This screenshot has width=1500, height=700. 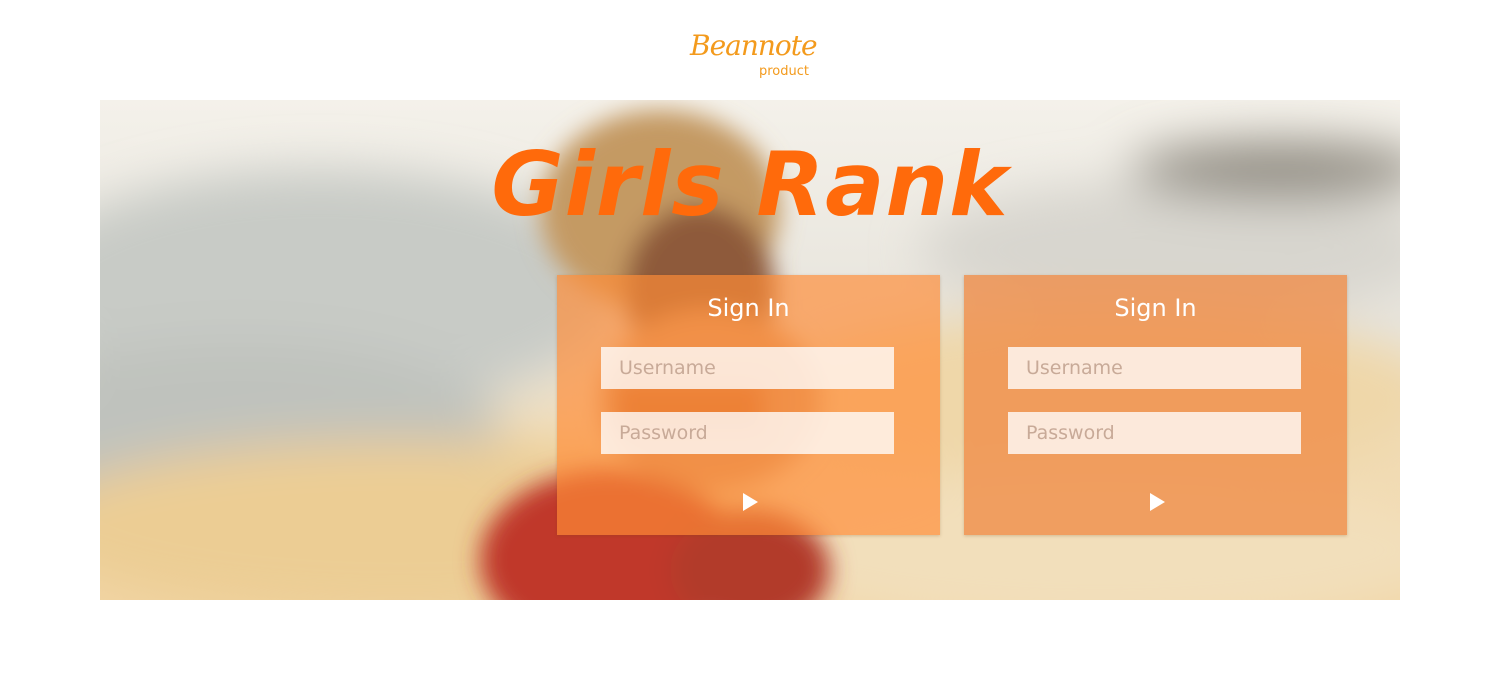 What do you see at coordinates (754, 45) in the screenshot?
I see `logo-wordmark: Beannote` at bounding box center [754, 45].